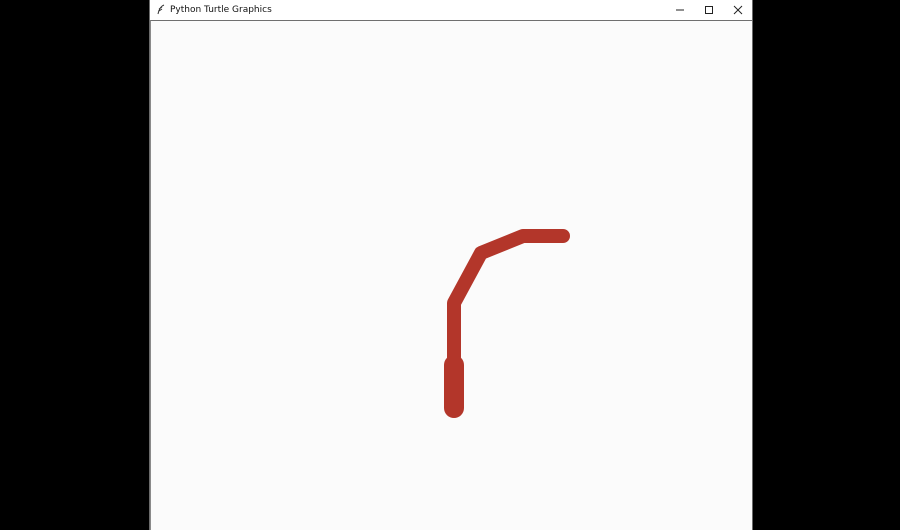 This screenshot has height=530, width=900. What do you see at coordinates (221, 9) in the screenshot?
I see `window-title: Python Turtle Graphics` at bounding box center [221, 9].